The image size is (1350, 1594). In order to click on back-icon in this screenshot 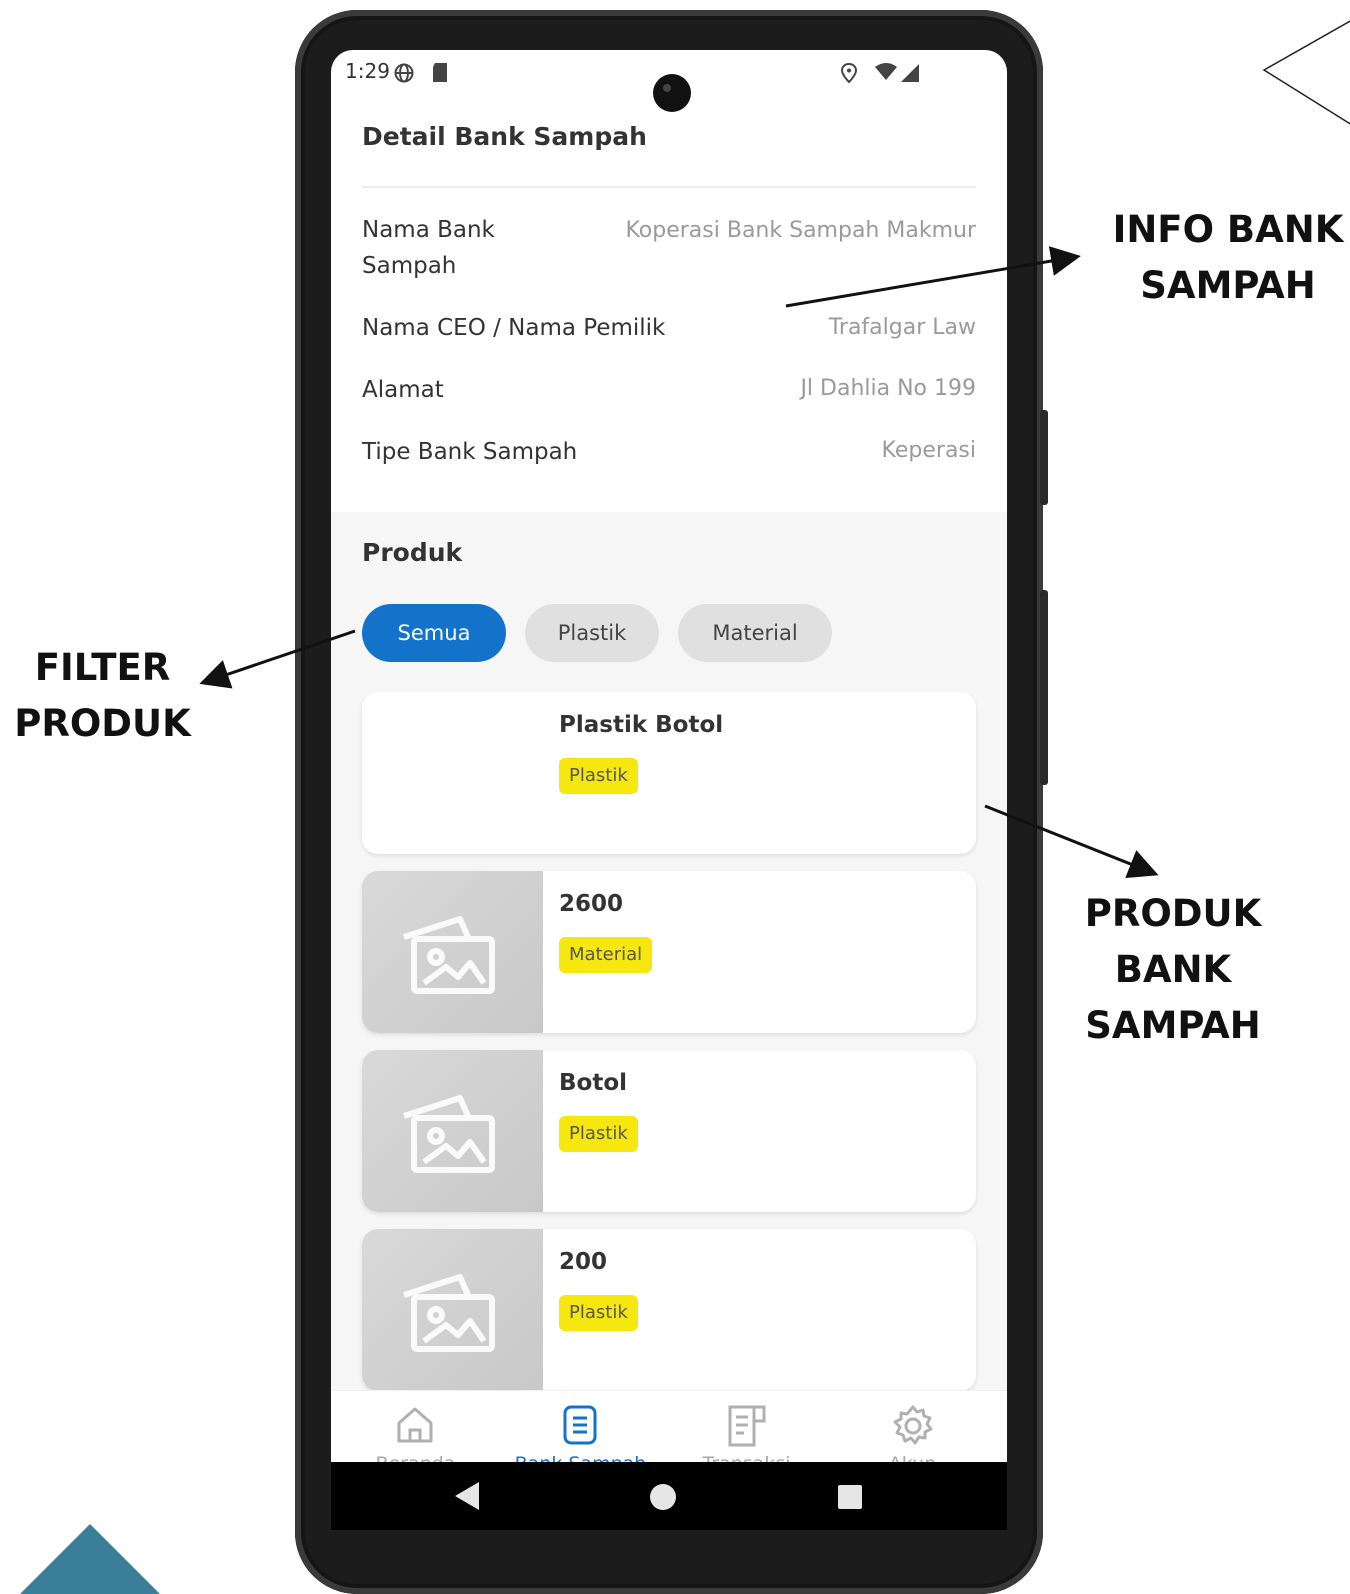, I will do `click(467, 1496)`.